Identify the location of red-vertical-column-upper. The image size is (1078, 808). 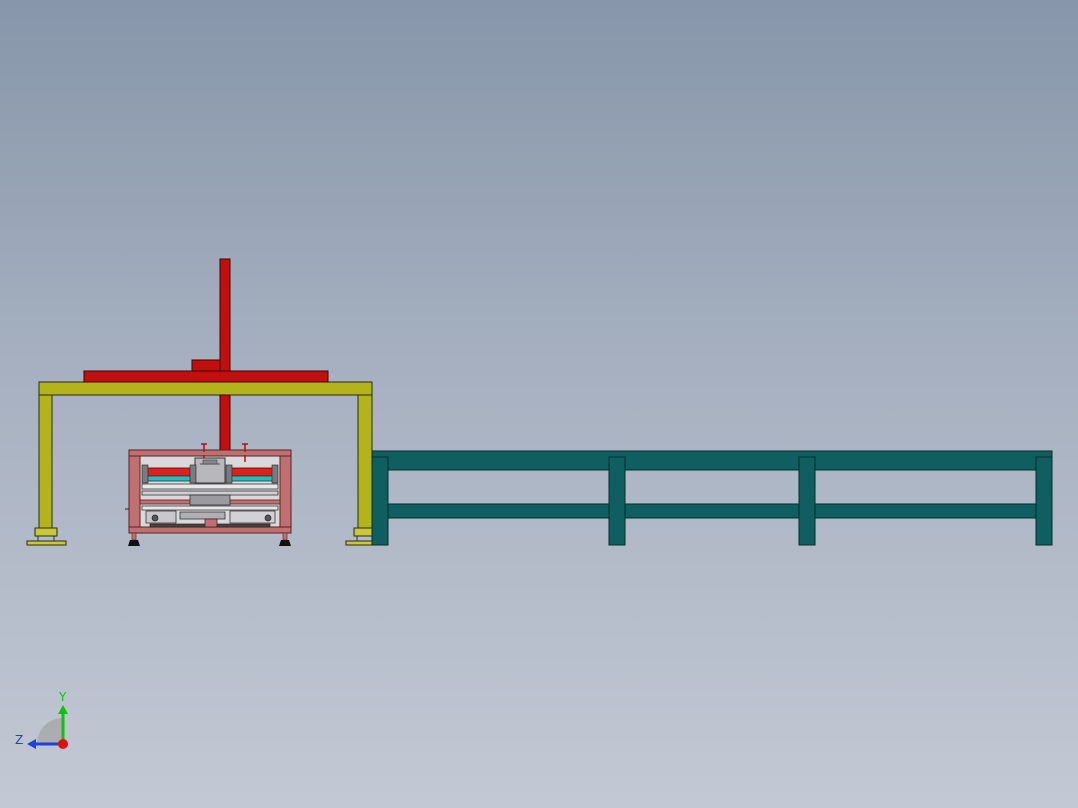
(225, 315).